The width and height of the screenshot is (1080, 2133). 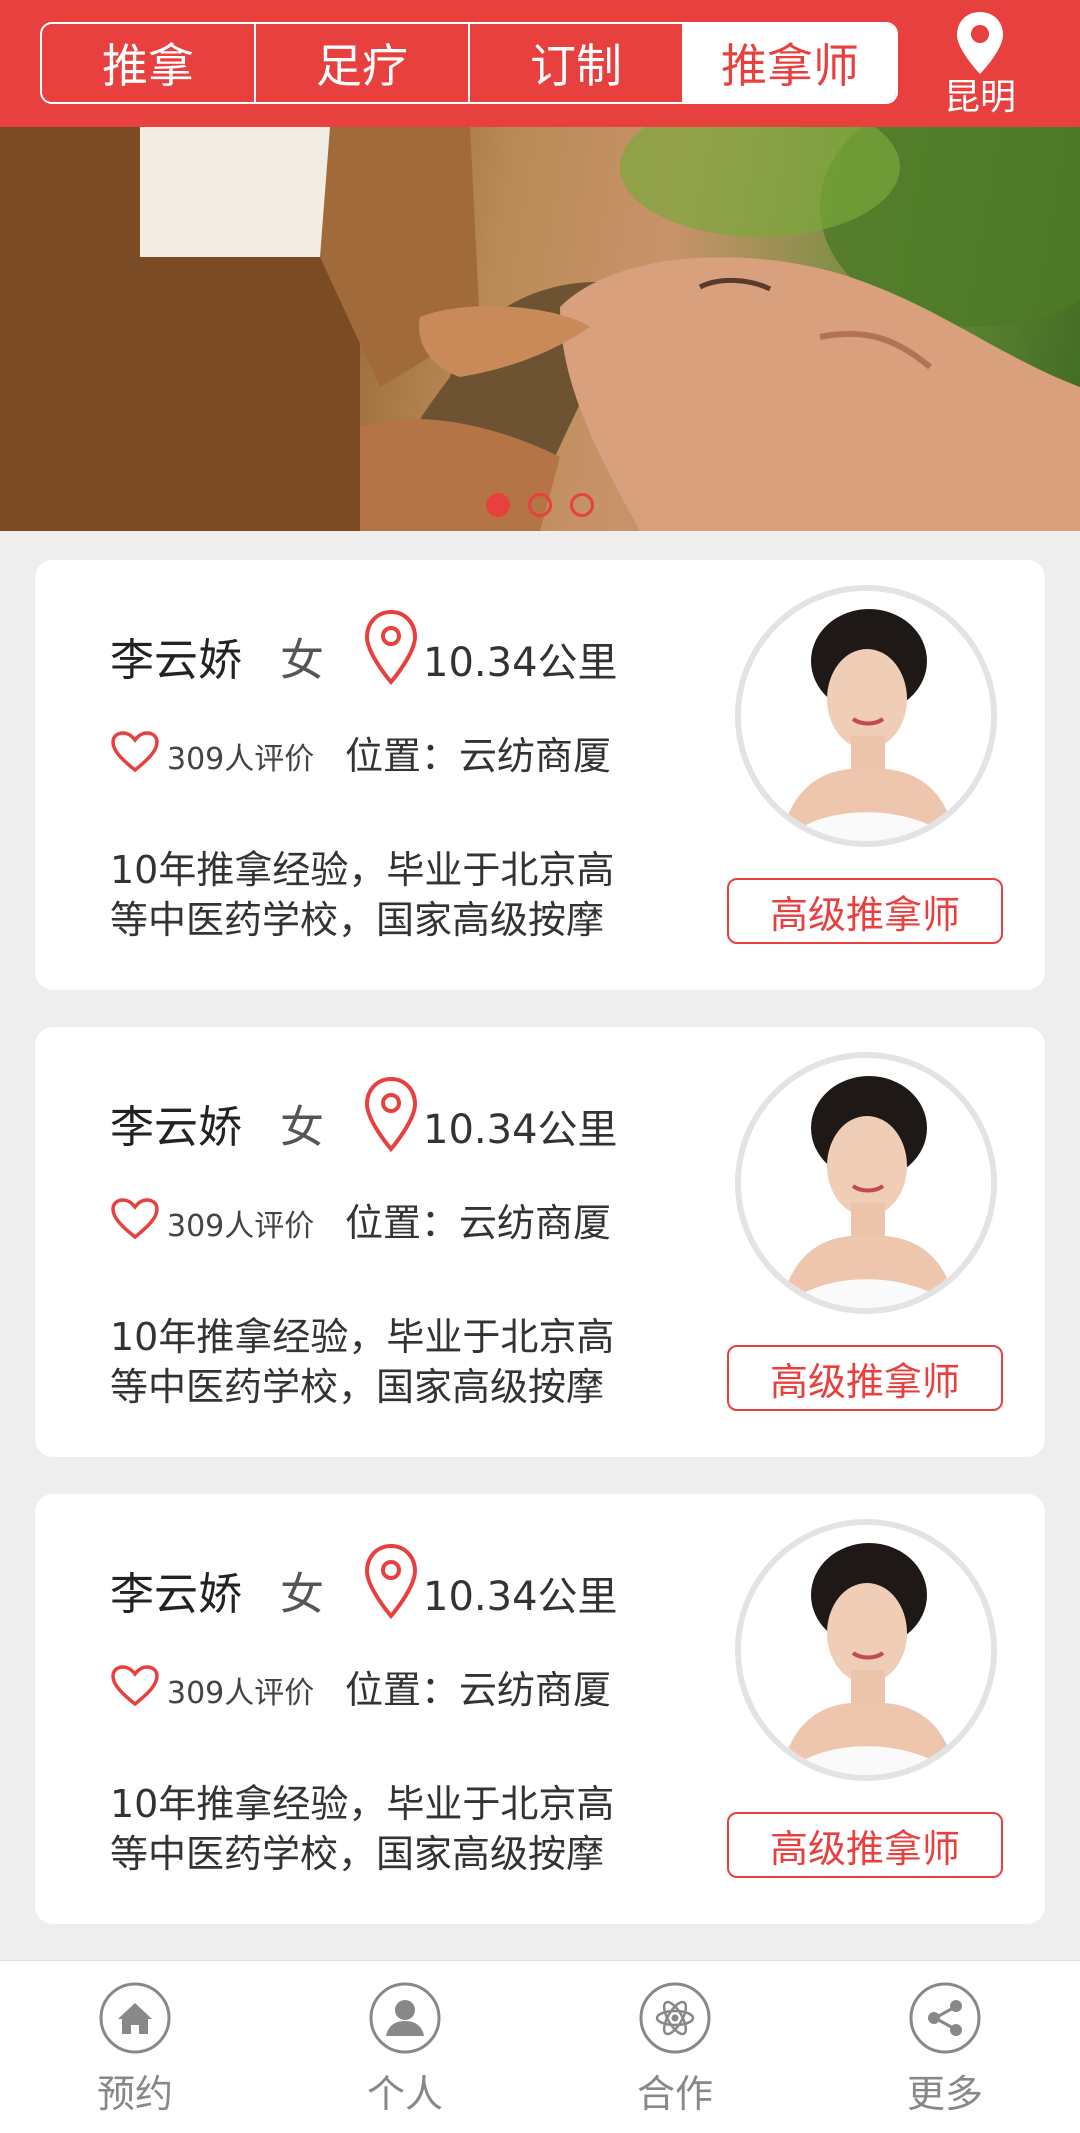 I want to click on nav-label: 个人, so click(x=404, y=2094).